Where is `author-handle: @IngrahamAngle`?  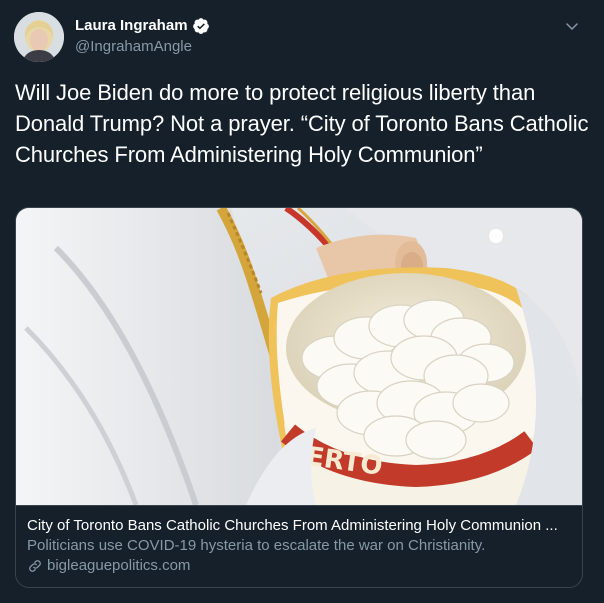 author-handle: @IngrahamAngle is located at coordinates (133, 47).